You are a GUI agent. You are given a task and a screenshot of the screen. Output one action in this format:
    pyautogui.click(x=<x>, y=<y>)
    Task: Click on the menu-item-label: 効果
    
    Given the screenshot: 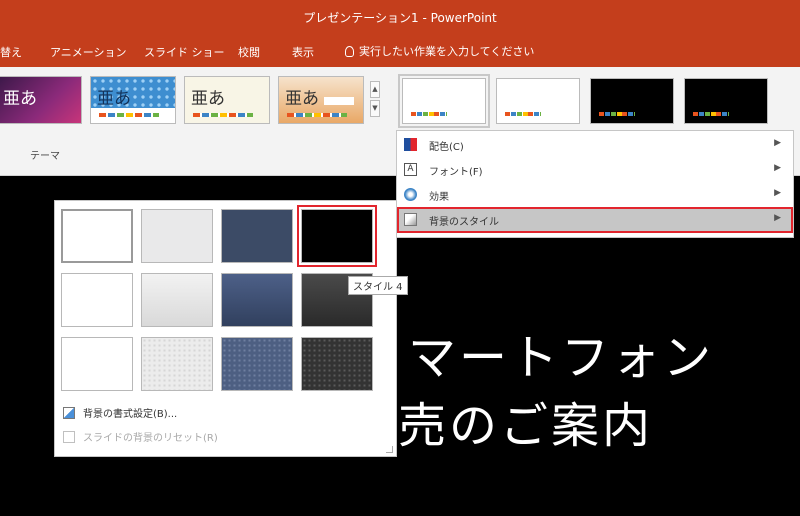 What is the action you would take?
    pyautogui.click(x=439, y=197)
    